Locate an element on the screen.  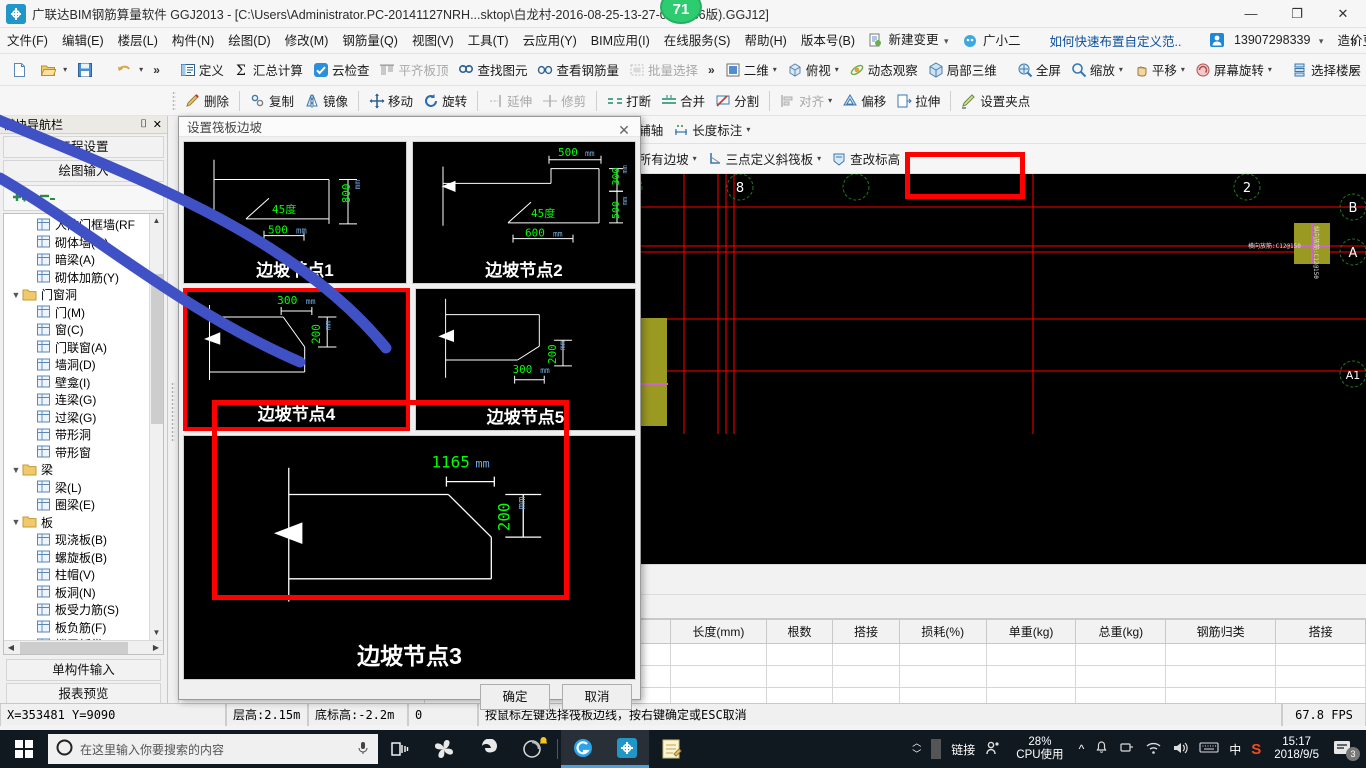
notification-center-button: 3 is located at coordinates (1344, 750).